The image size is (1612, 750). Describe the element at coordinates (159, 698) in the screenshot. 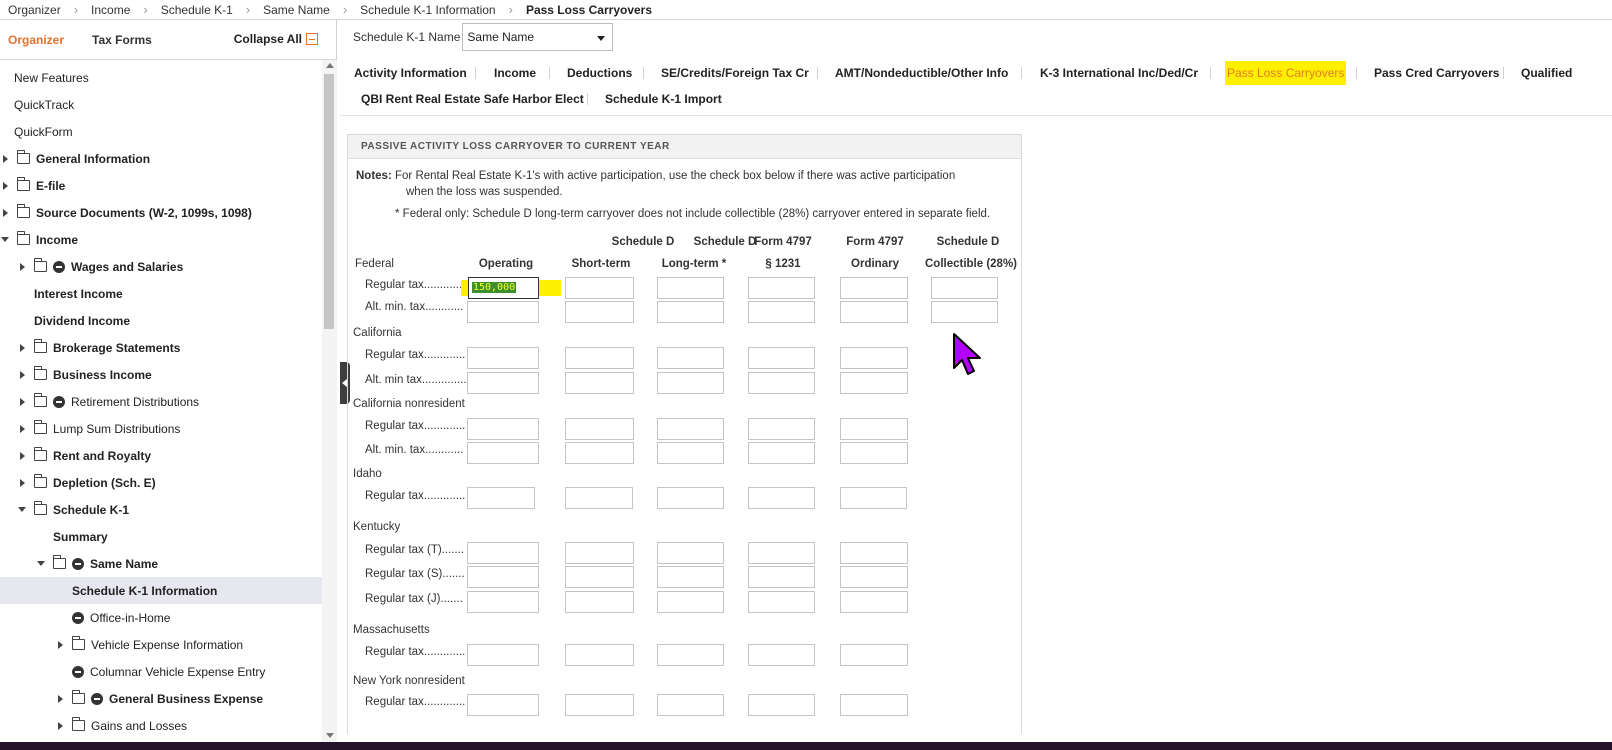

I see `tree-item-general-business-expense: General Business Expense` at that location.